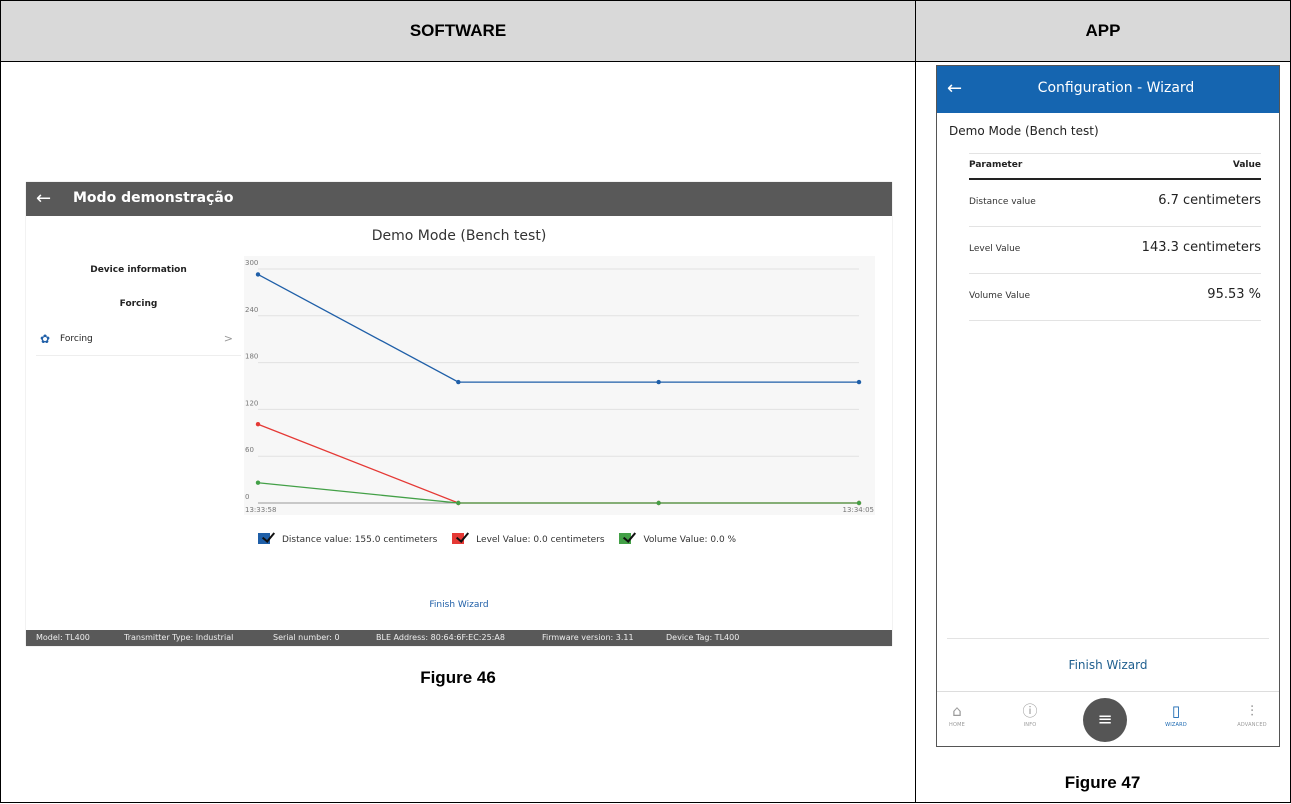 This screenshot has width=1291, height=804. I want to click on table-row: Volume Value 95.53 %, so click(1115, 298).